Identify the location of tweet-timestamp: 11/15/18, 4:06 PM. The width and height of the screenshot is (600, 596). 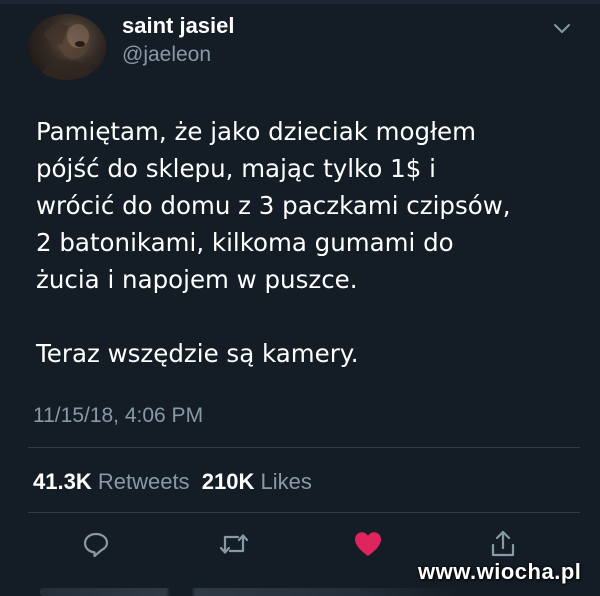
(118, 416).